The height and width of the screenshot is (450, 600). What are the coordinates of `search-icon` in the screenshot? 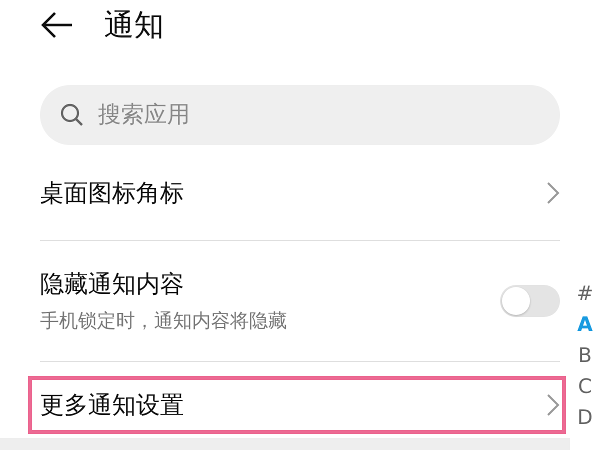 It's located at (72, 115).